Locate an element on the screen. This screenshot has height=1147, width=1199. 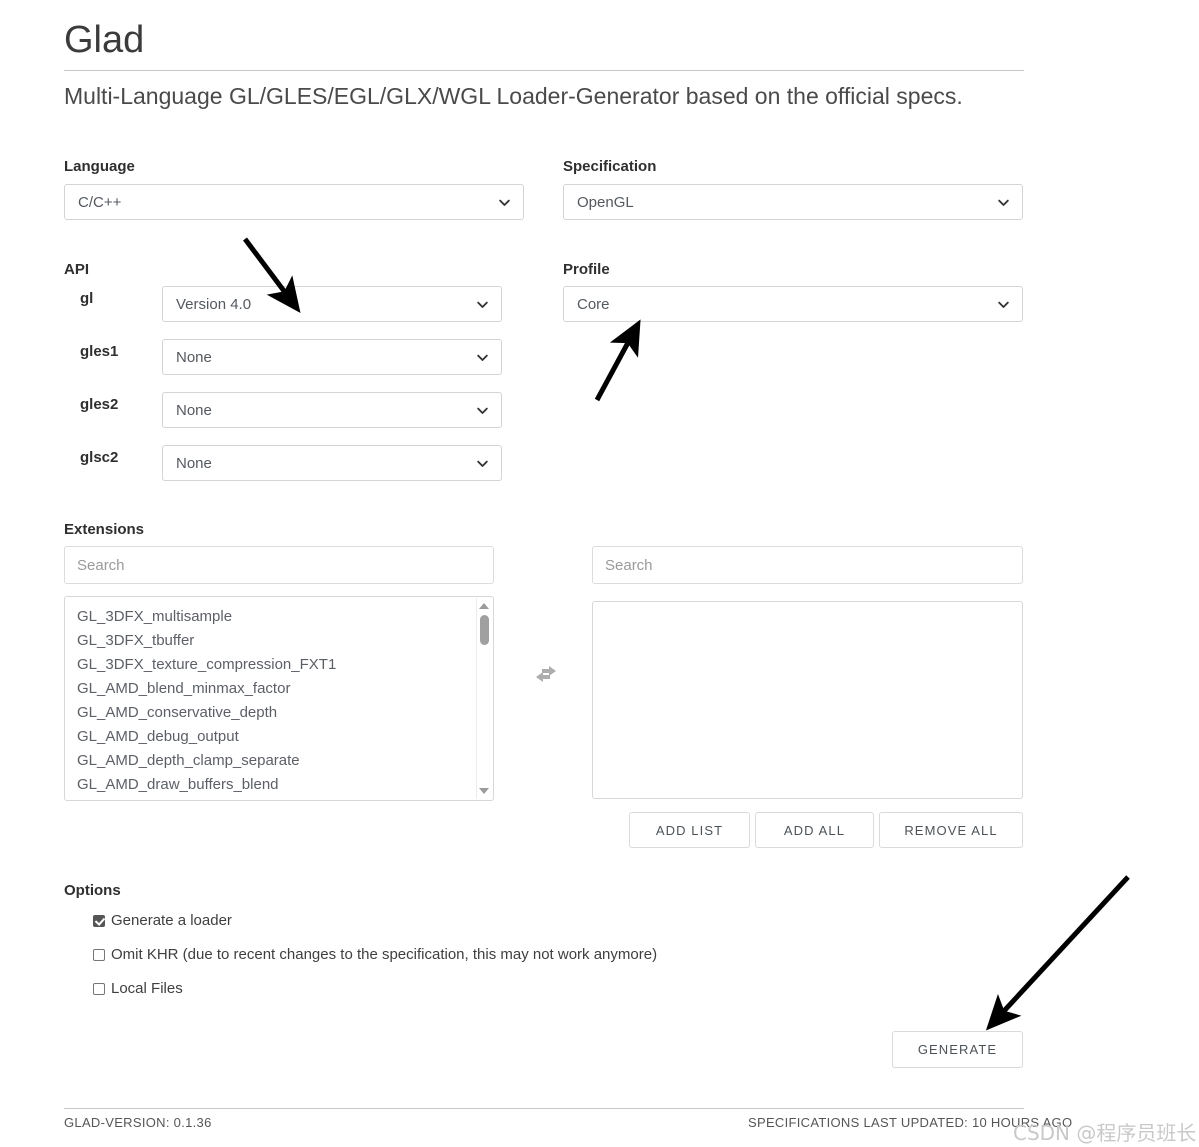
omit-khr-checkbox is located at coordinates (99, 954).